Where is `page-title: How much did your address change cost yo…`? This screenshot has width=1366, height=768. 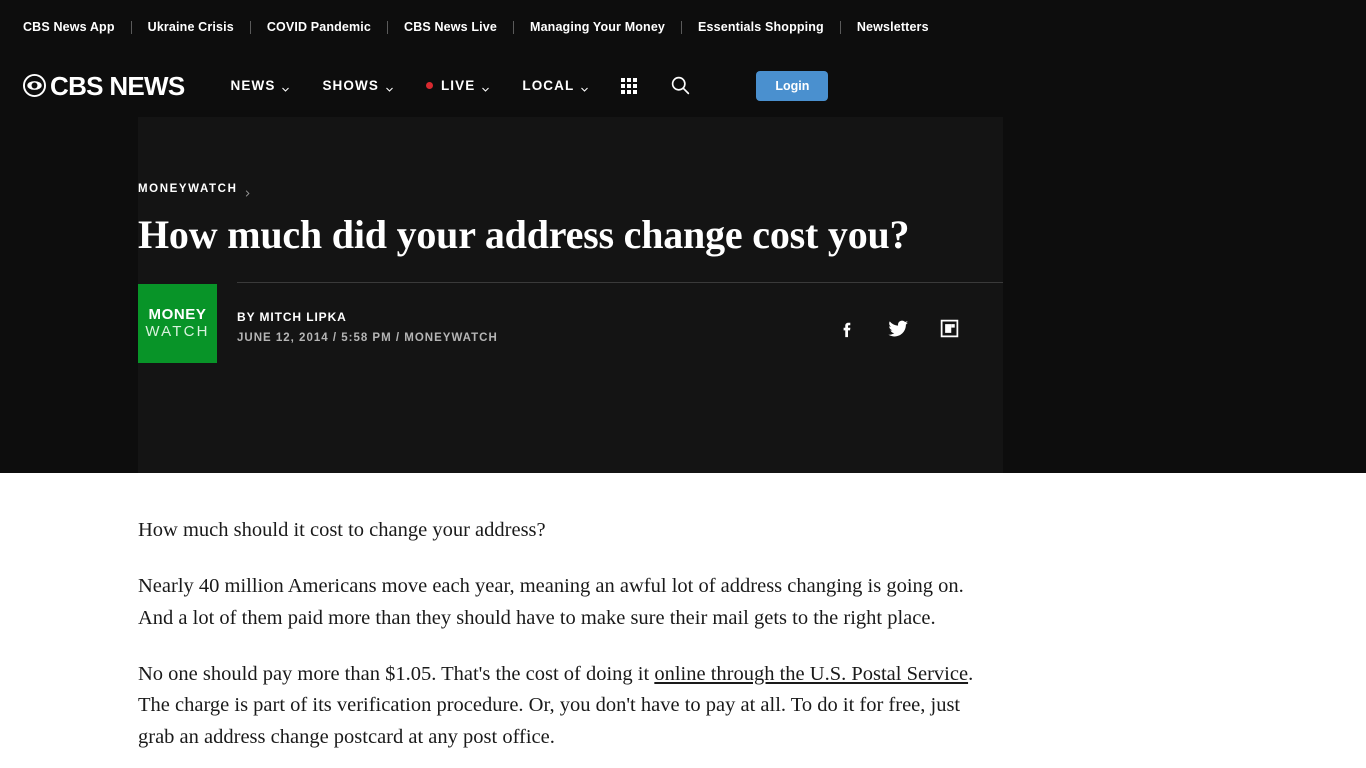 page-title: How much did your address change cost yo… is located at coordinates (524, 234).